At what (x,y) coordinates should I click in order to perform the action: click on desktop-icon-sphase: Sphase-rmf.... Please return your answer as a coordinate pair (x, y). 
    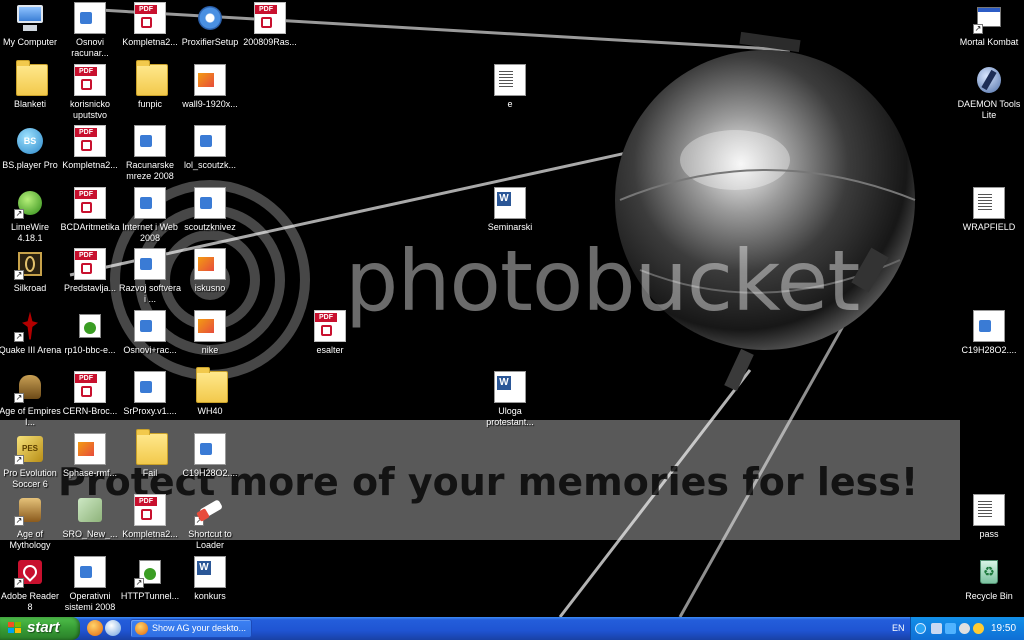
    Looking at the image, I should click on (90, 455).